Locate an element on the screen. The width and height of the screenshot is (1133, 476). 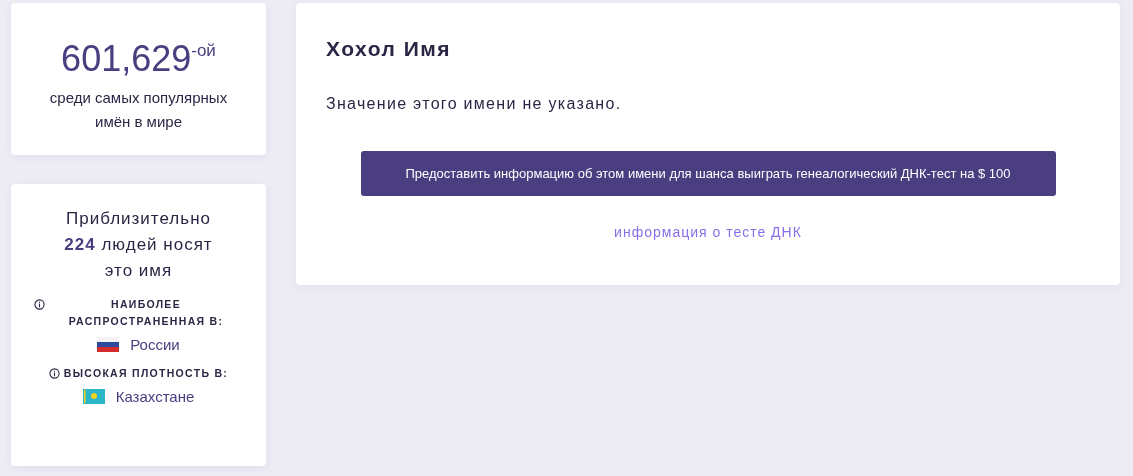
name-title: Хохол Имя is located at coordinates (389, 49).